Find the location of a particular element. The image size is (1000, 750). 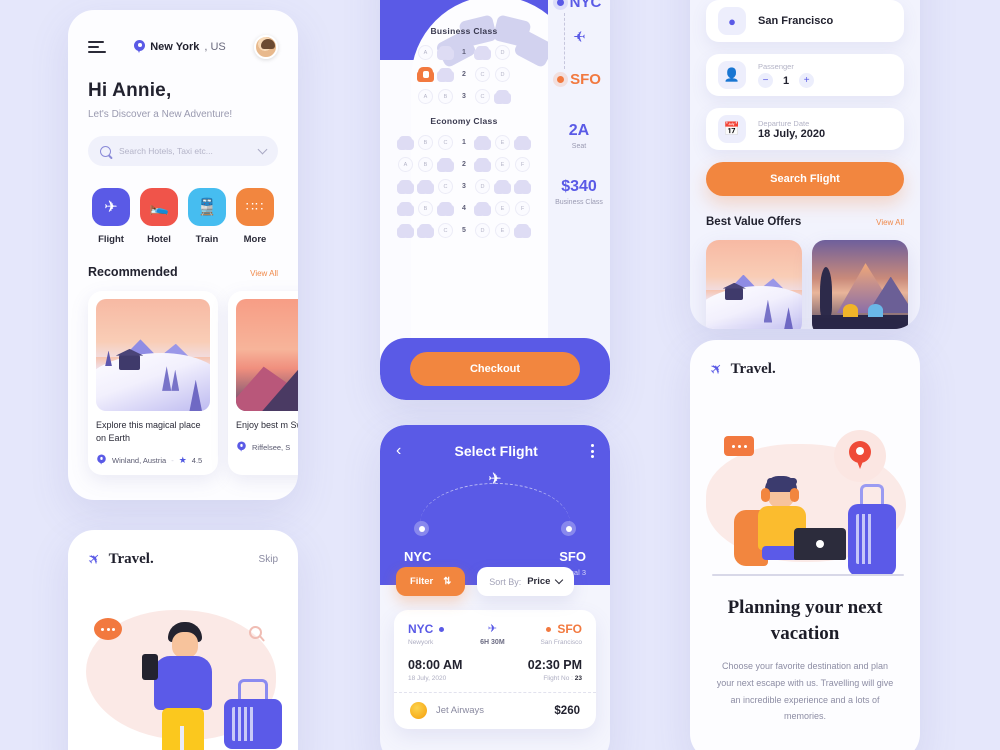

sort-by-dropdown: Sort By: Price is located at coordinates (526, 581).